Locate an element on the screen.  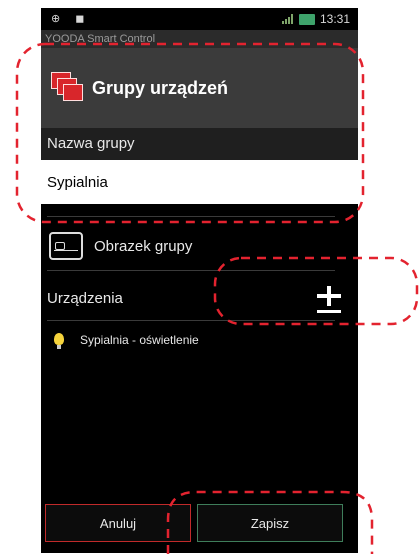
group-name-label: Nazwa grupy is located at coordinates (199, 144).